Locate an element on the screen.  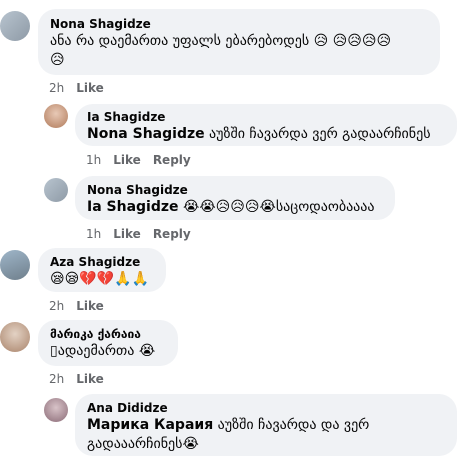
comment-text-line2: 😥 is located at coordinates (57, 60).